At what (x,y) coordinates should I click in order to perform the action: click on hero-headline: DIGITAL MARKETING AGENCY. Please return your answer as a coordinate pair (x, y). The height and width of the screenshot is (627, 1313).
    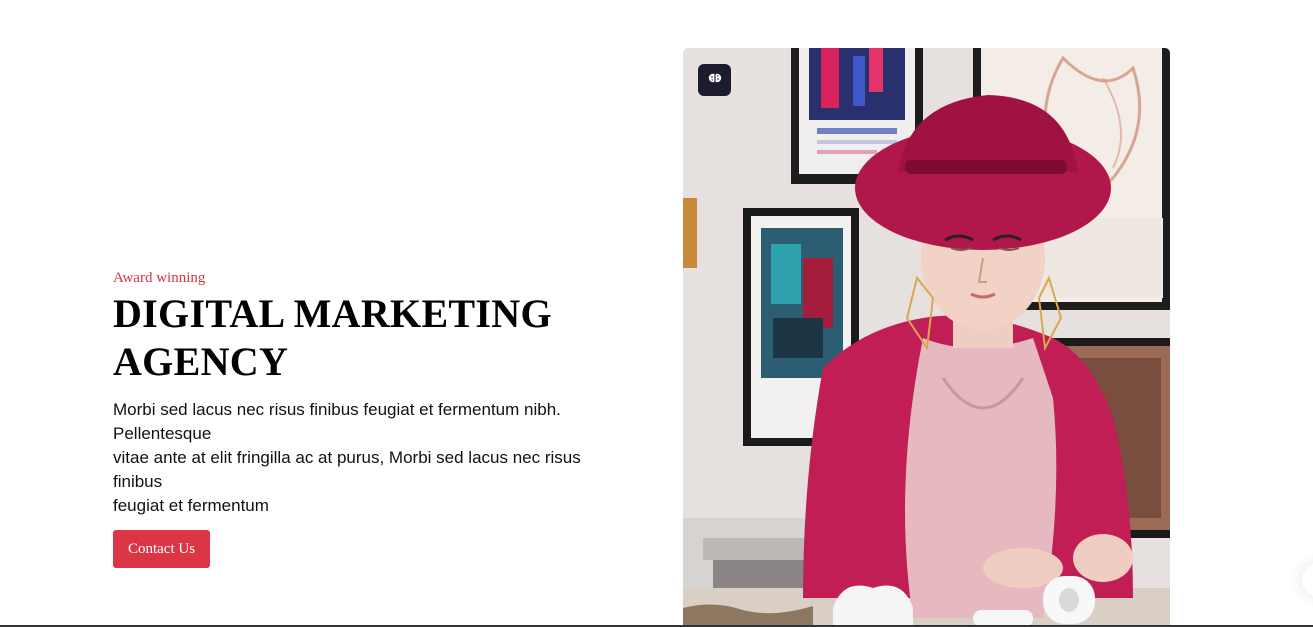
    Looking at the image, I should click on (373, 338).